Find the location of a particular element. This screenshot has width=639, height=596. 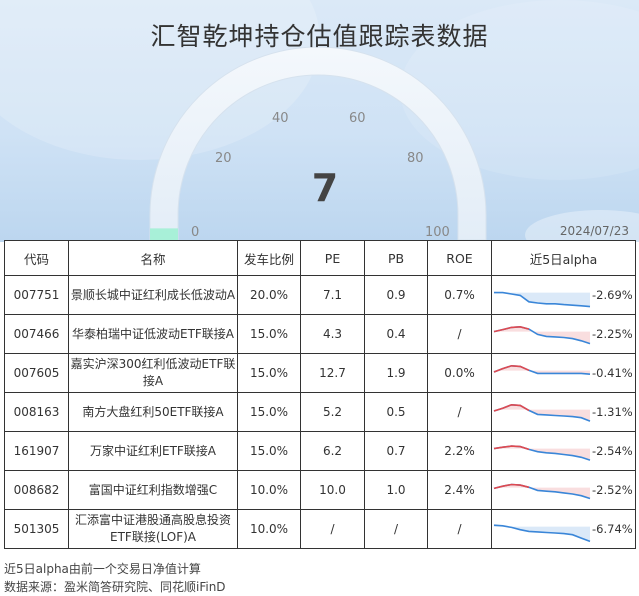

table-row: 008682 富国中证红利指数增强C 10.0% 10.0 1.0 2.4% -2.52% is located at coordinates (320, 490).